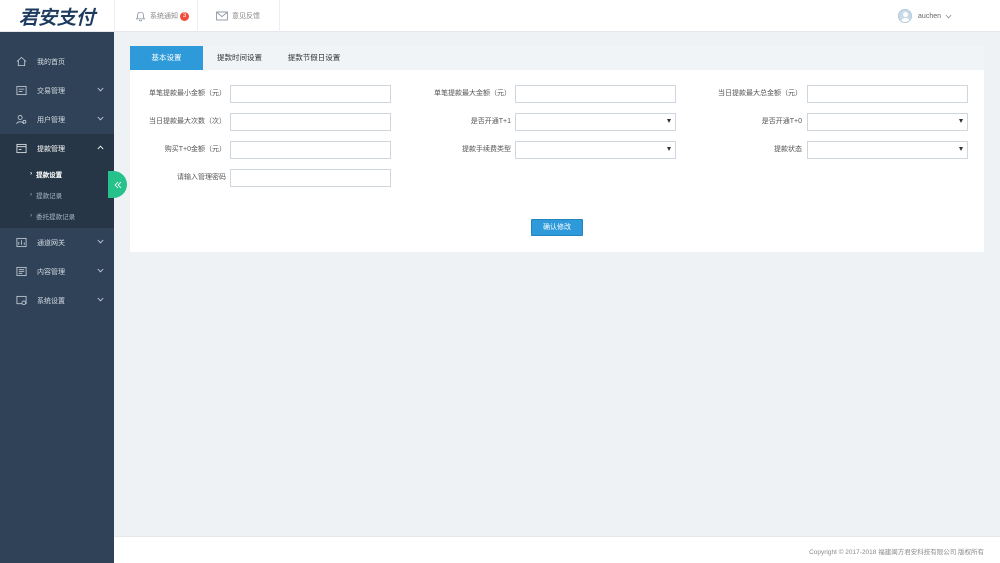 The width and height of the screenshot is (1000, 563). Describe the element at coordinates (187, 93) in the screenshot. I see `min-single-amount-label: 单笔提款最小金额（元）` at that location.